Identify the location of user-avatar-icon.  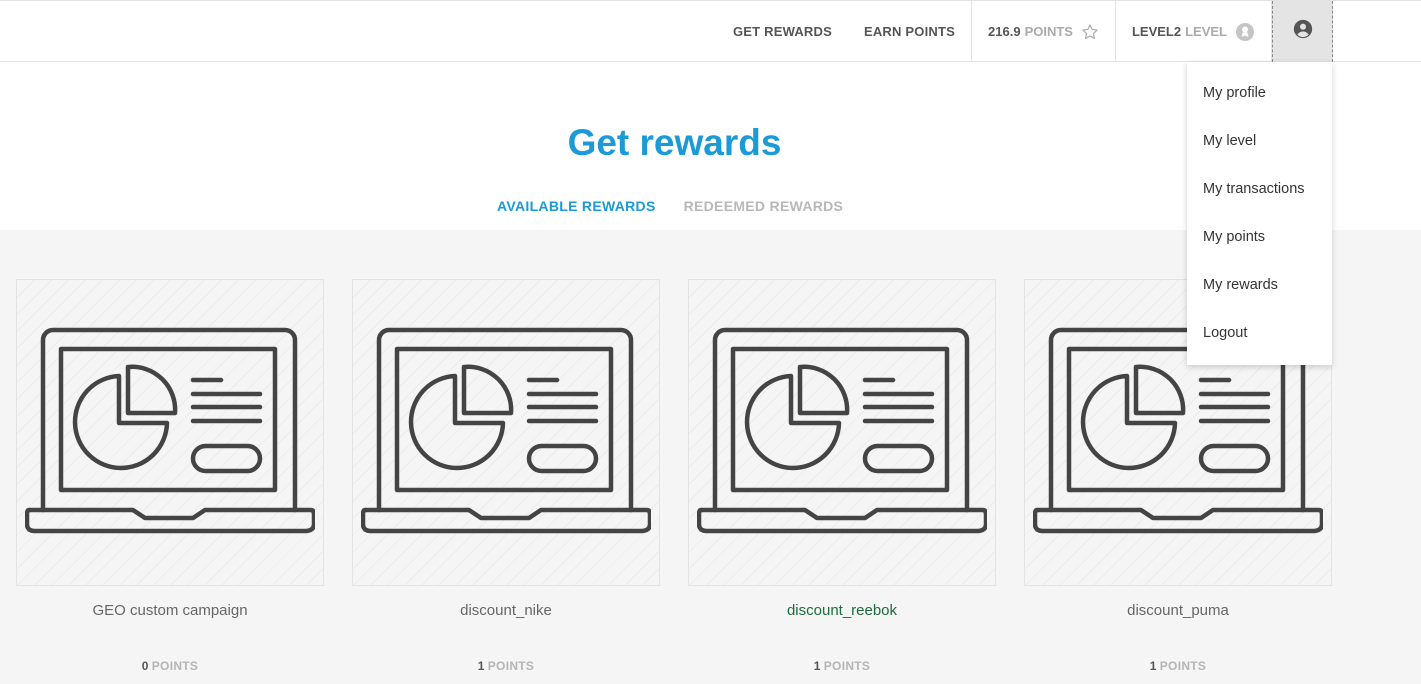
(1303, 31).